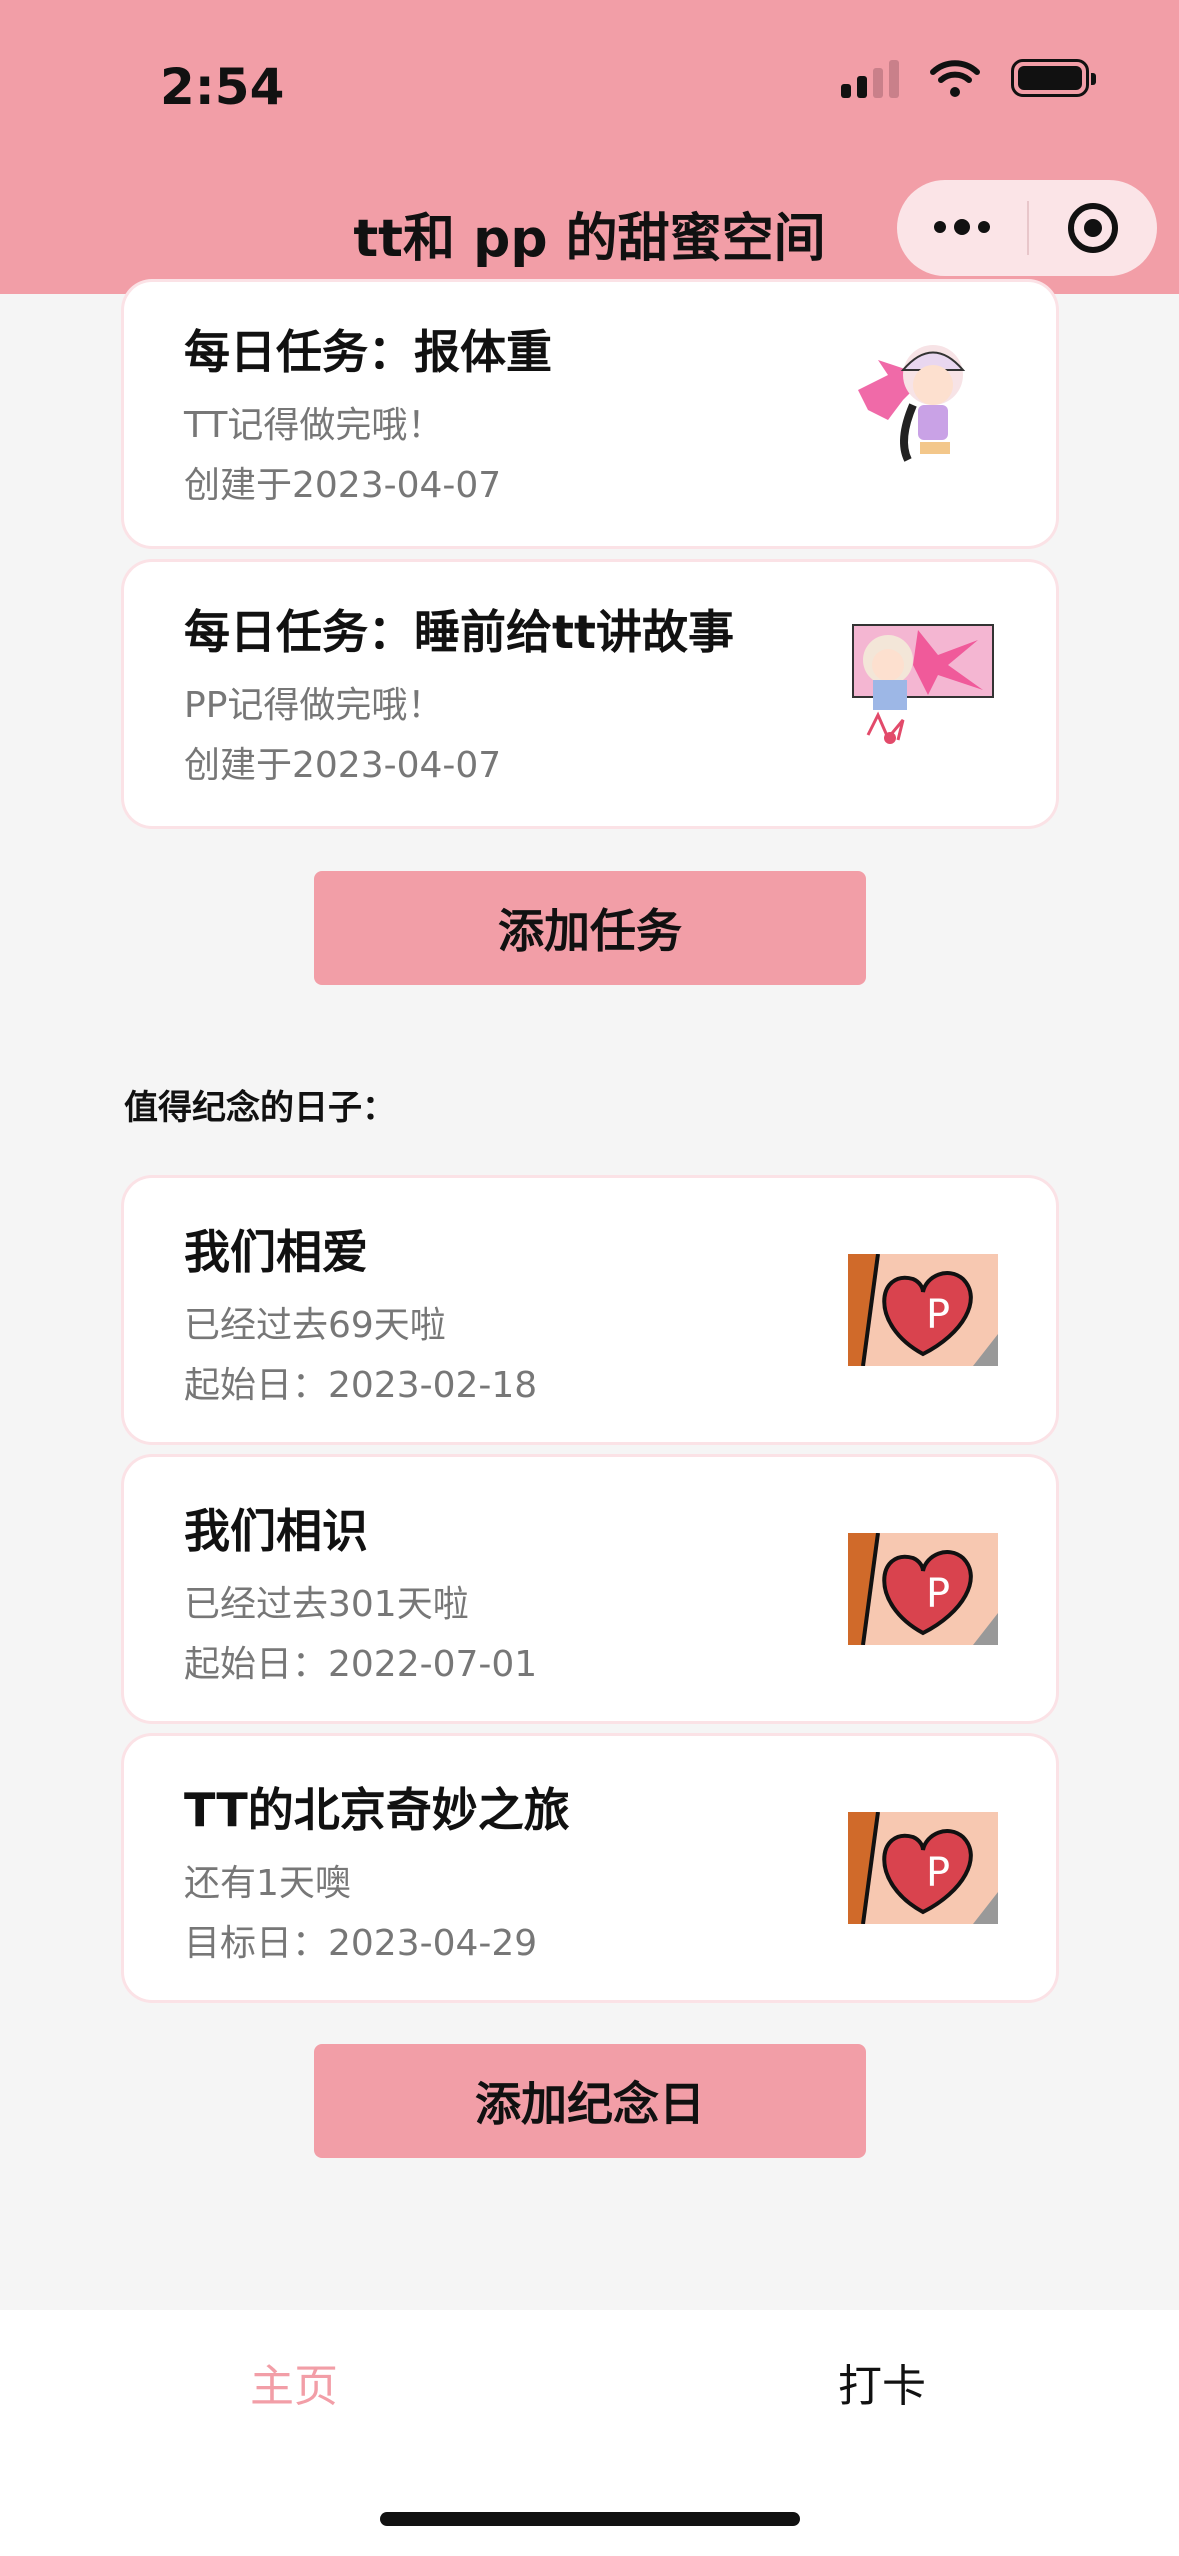 The image size is (1179, 2556). I want to click on task-subtitle: TT记得做完哦！, so click(314, 425).